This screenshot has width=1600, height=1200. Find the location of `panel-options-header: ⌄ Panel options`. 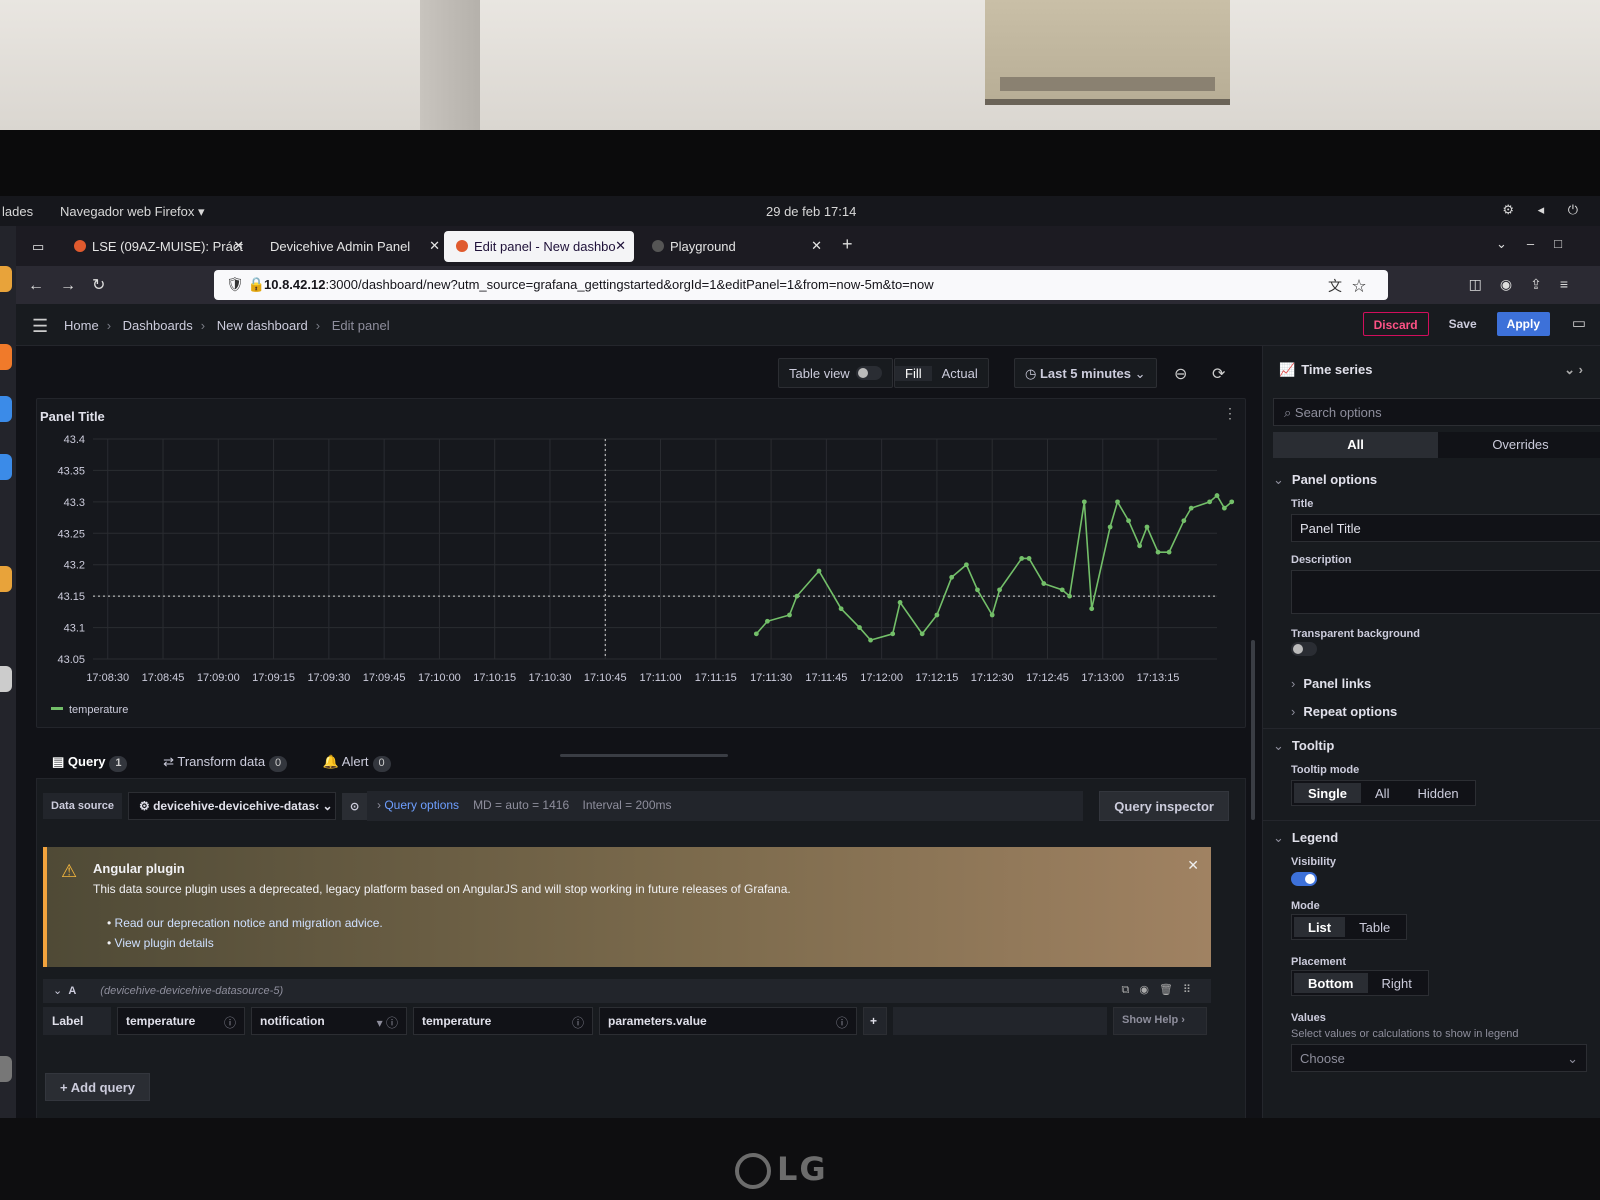

panel-options-header: ⌄ Panel options is located at coordinates (1325, 480).